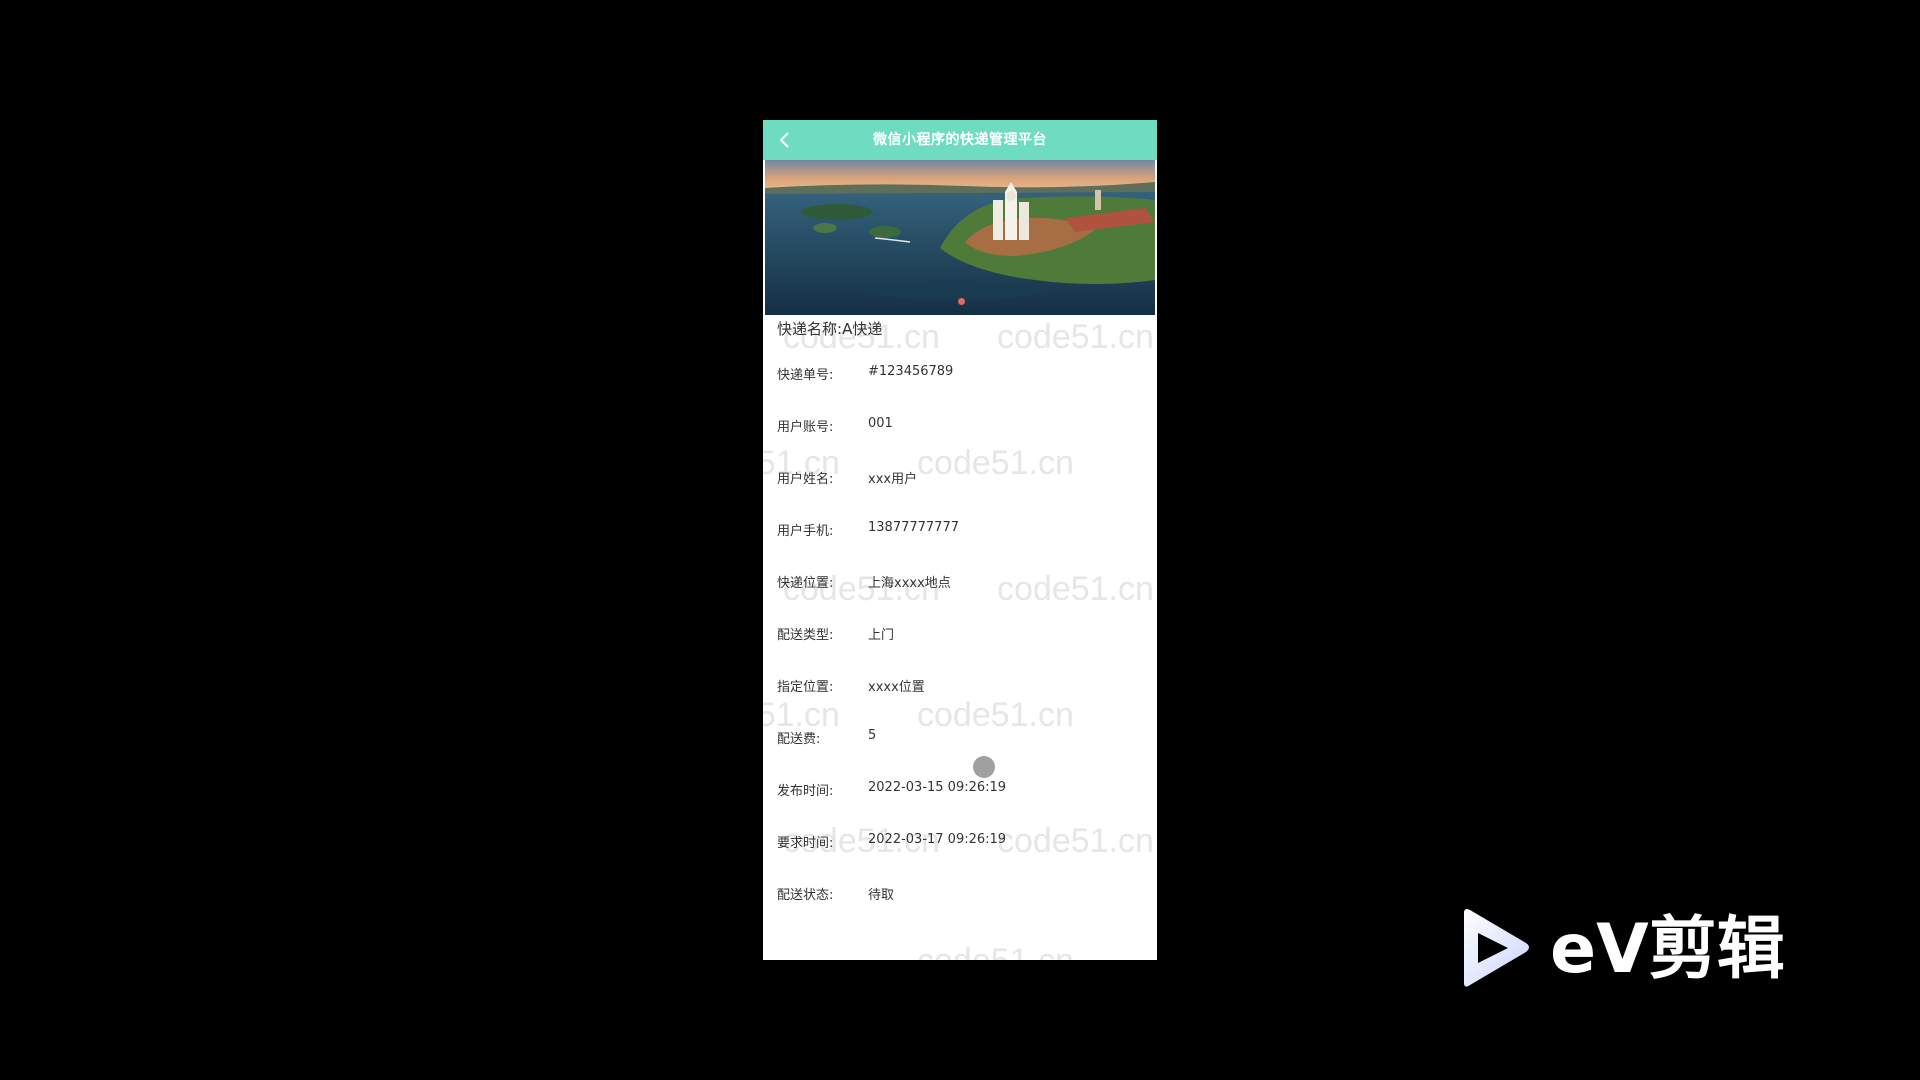 This screenshot has height=1080, width=1920. What do you see at coordinates (862, 329) in the screenshot?
I see `express-name-value: A快递` at bounding box center [862, 329].